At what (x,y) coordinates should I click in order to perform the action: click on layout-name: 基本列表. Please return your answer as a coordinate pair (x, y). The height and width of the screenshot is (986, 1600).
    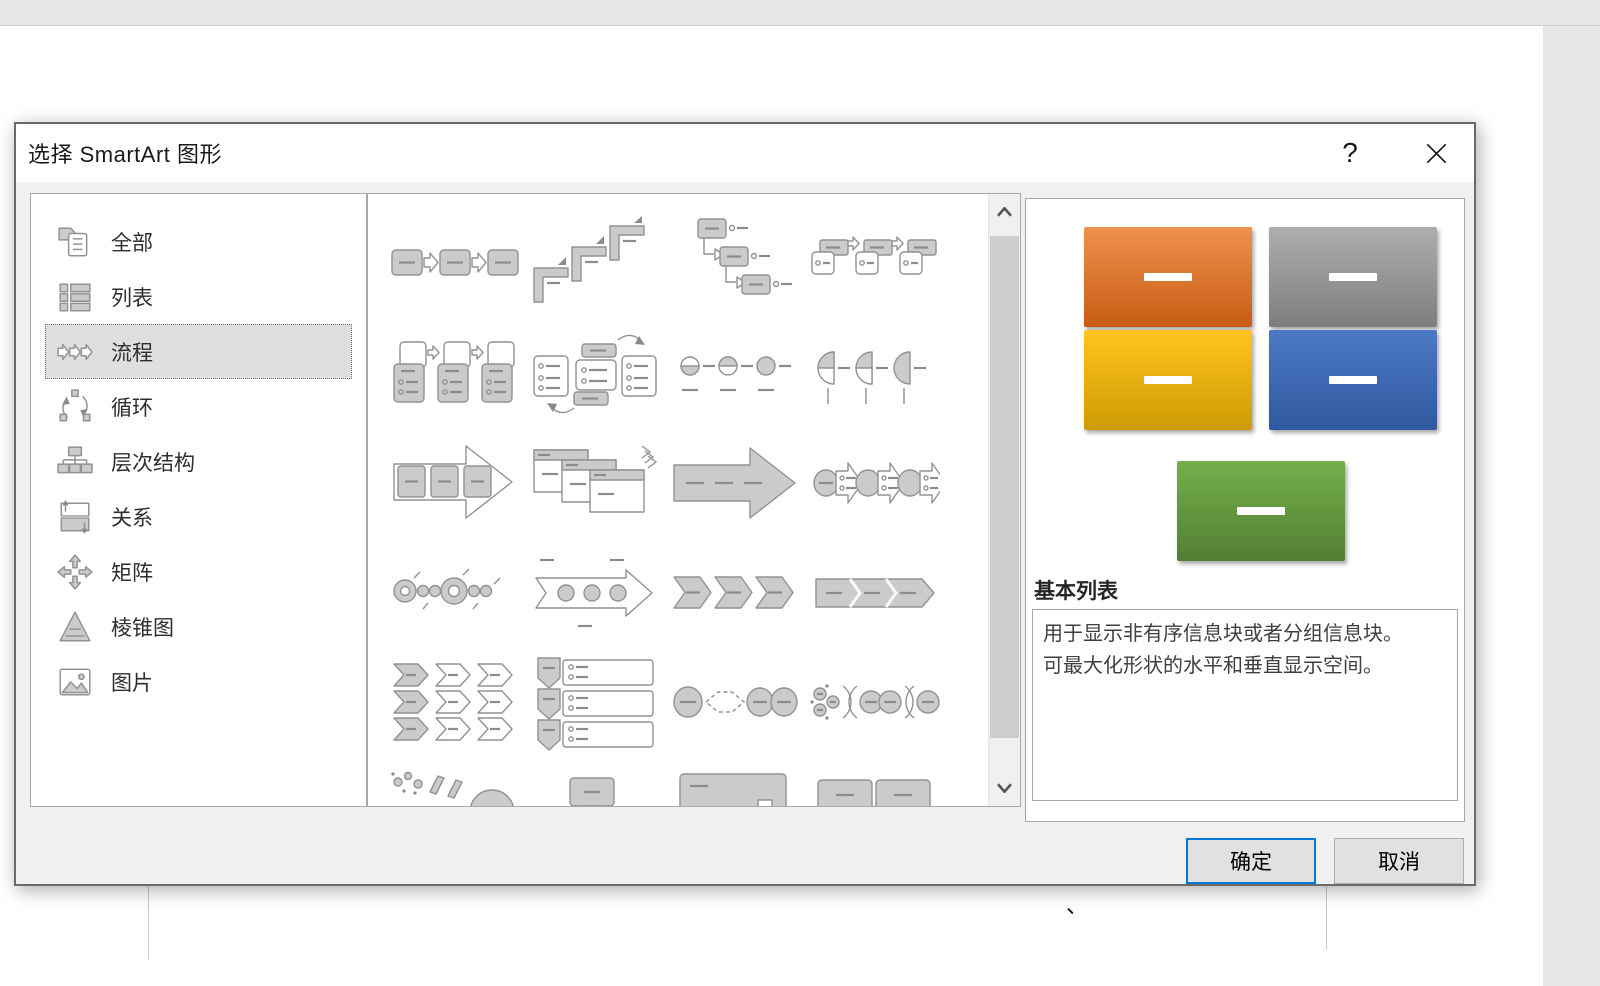
    Looking at the image, I should click on (1076, 591).